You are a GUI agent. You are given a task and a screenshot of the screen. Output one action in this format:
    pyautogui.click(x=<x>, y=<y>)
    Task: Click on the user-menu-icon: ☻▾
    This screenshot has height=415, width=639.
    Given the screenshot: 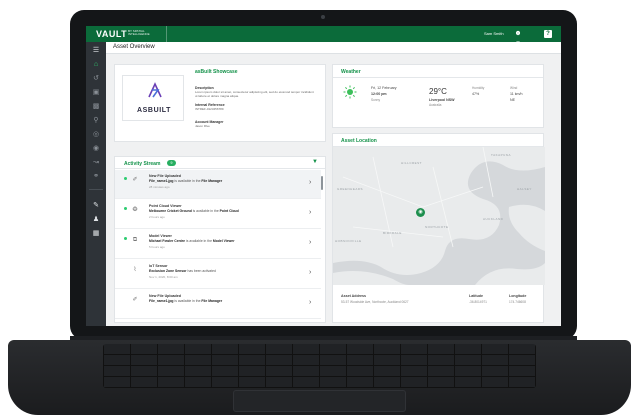 What is the action you would take?
    pyautogui.click(x=518, y=38)
    